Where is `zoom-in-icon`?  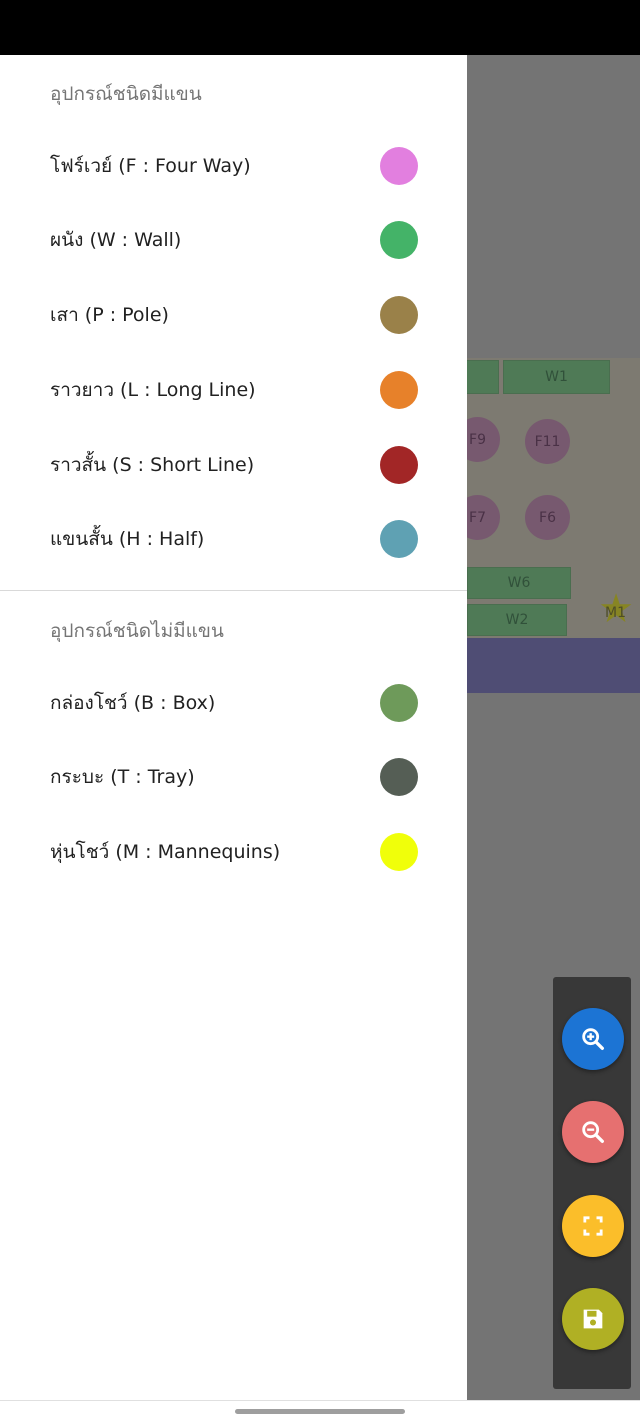 zoom-in-icon is located at coordinates (593, 1039).